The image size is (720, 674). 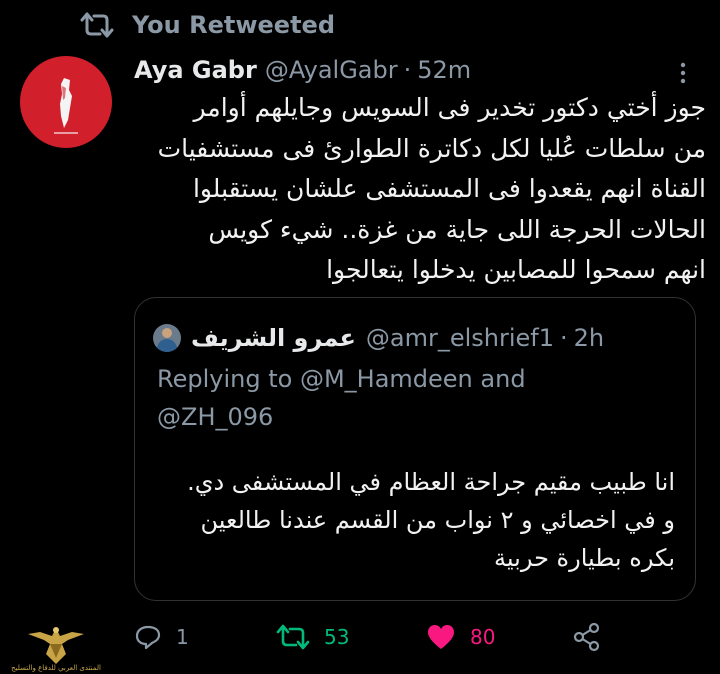 I want to click on replying-and: and, so click(x=503, y=379).